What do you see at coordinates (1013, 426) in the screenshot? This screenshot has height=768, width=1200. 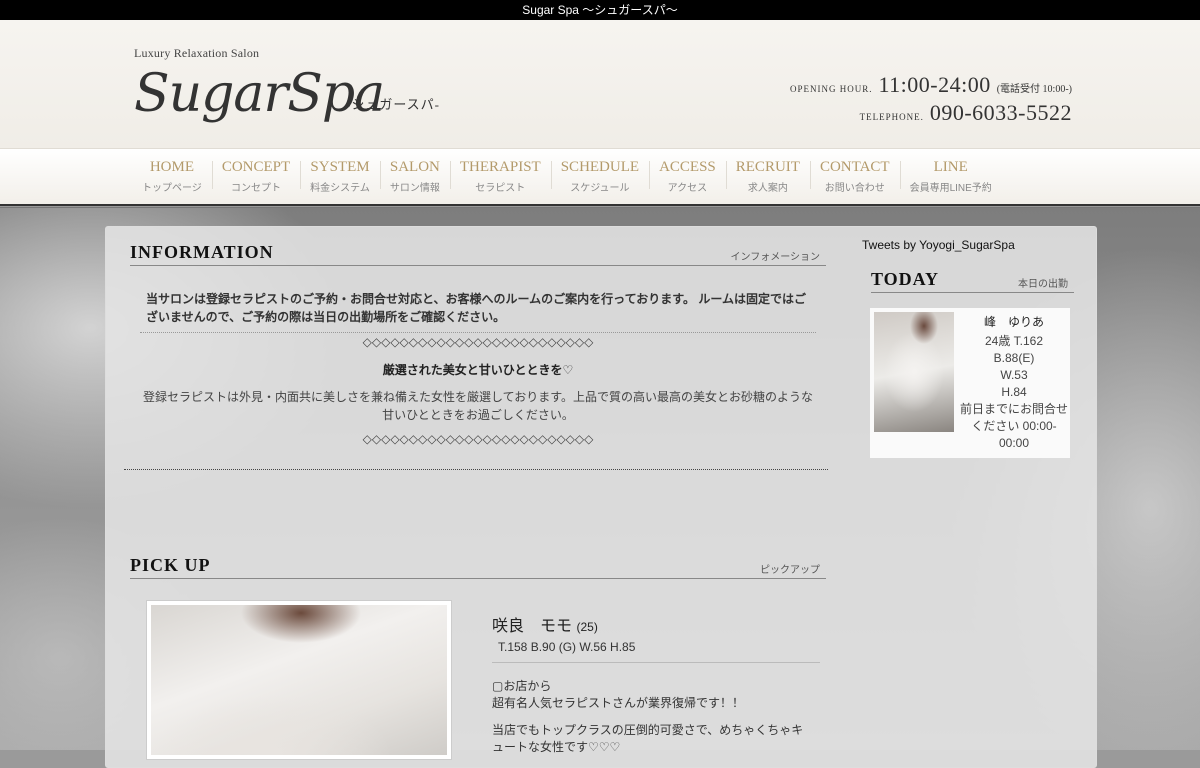 I see `today-therapist-note: 前日までにお問合せください 00:00-00:00` at bounding box center [1013, 426].